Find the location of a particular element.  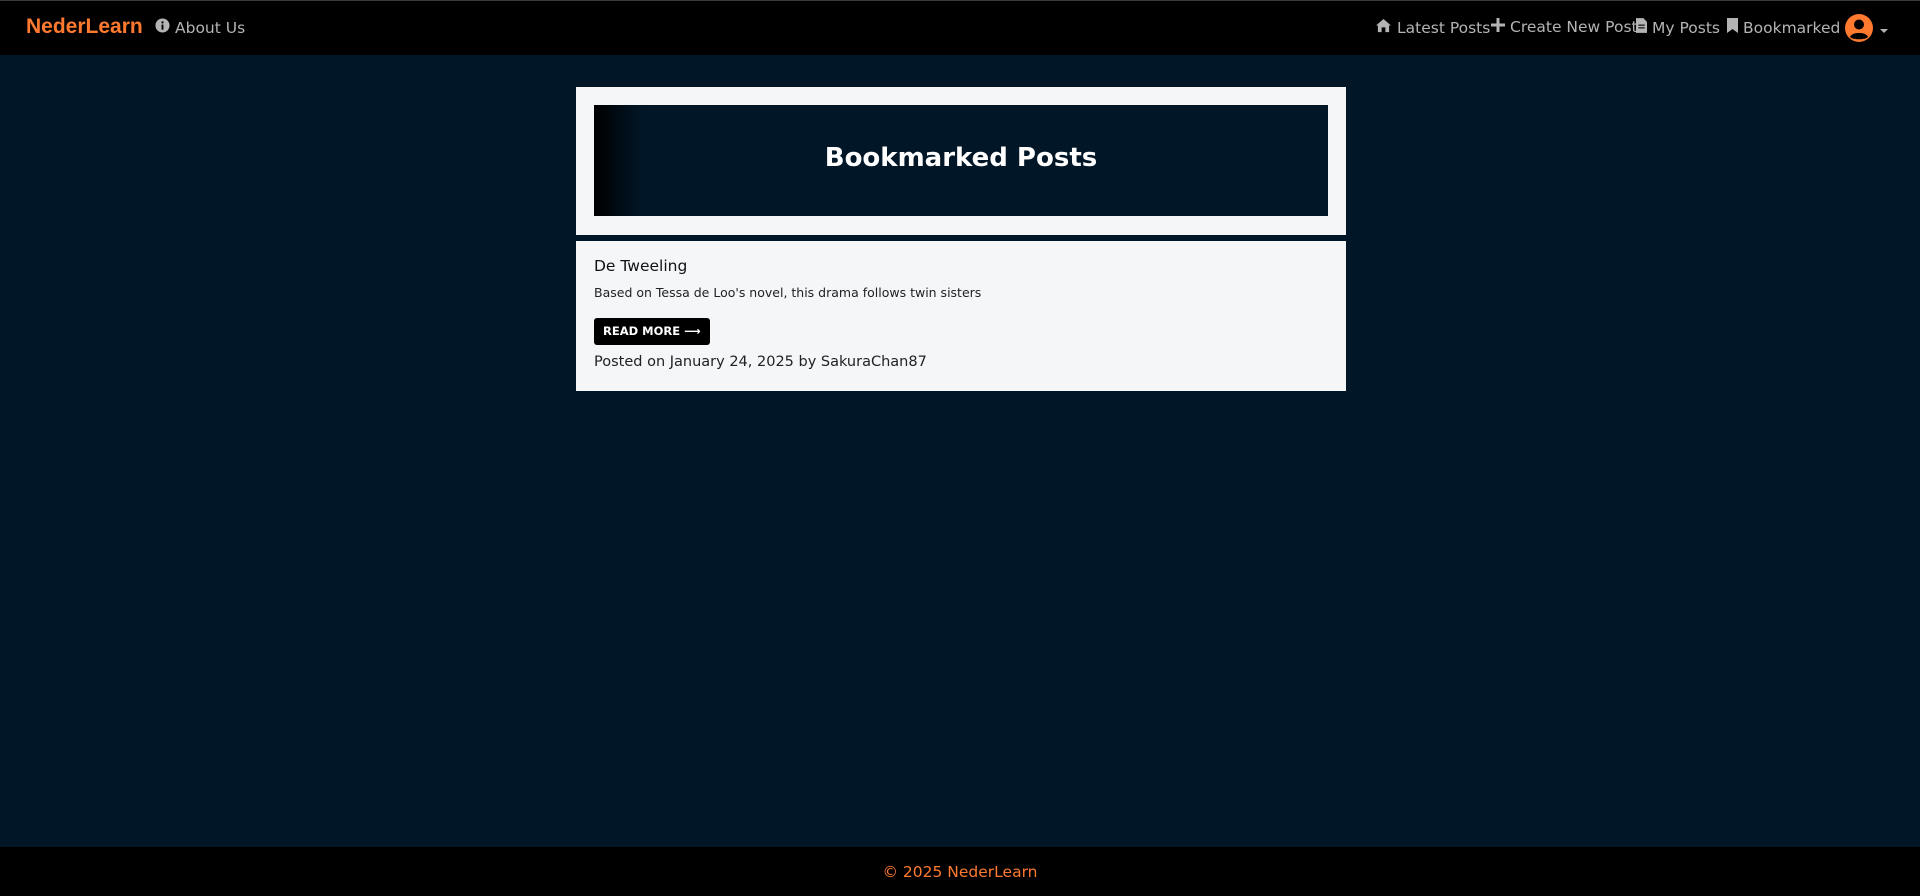

nav-about-us: About Us is located at coordinates (200, 27).